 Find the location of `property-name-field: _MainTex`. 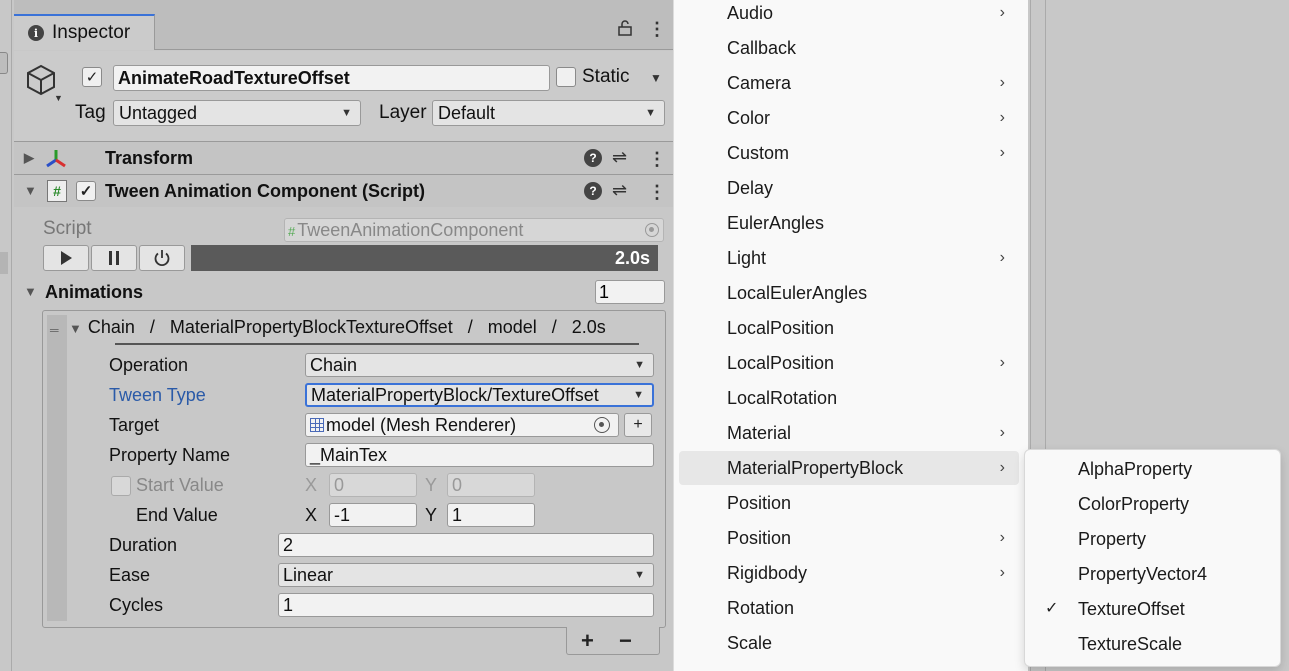

property-name-field: _MainTex is located at coordinates (479, 455).